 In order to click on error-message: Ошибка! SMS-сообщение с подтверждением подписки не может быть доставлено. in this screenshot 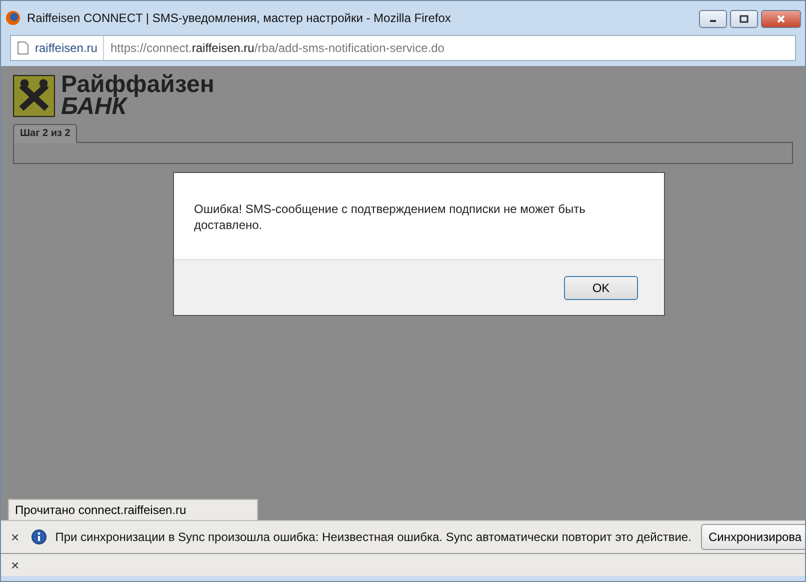, I will do `click(389, 217)`.